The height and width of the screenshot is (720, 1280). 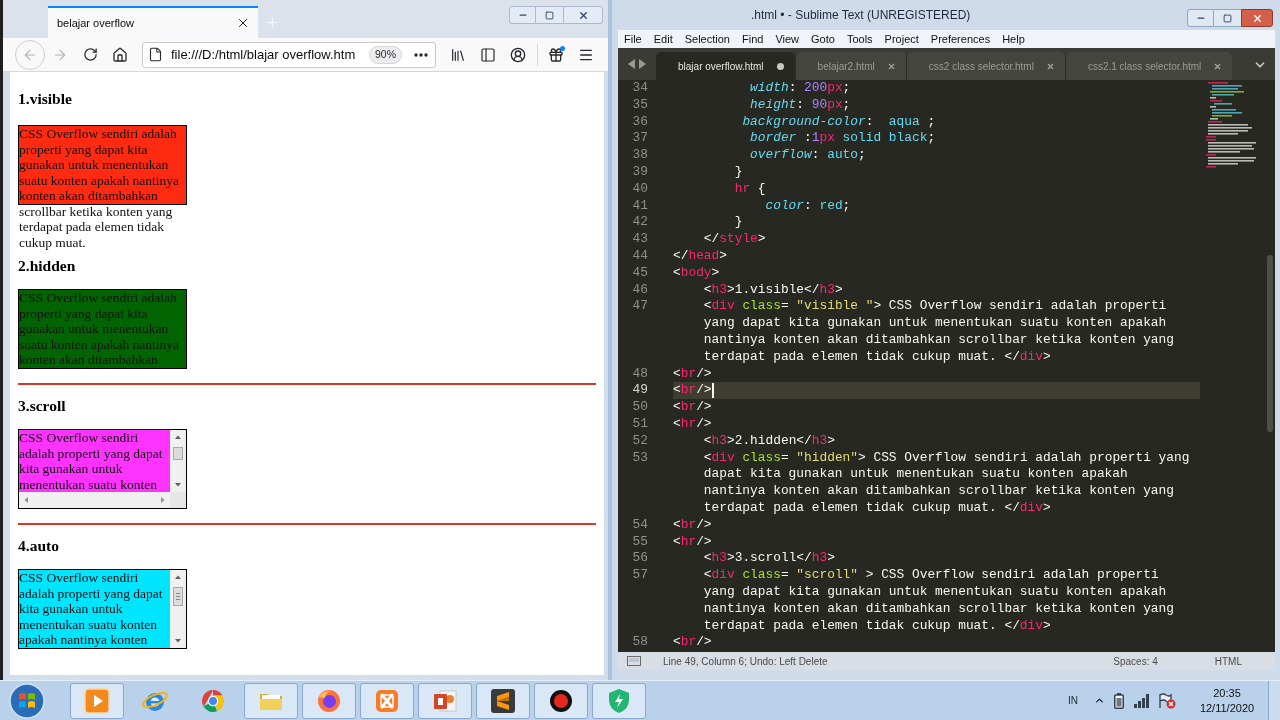 What do you see at coordinates (1119, 700) in the screenshot?
I see `battery-icon` at bounding box center [1119, 700].